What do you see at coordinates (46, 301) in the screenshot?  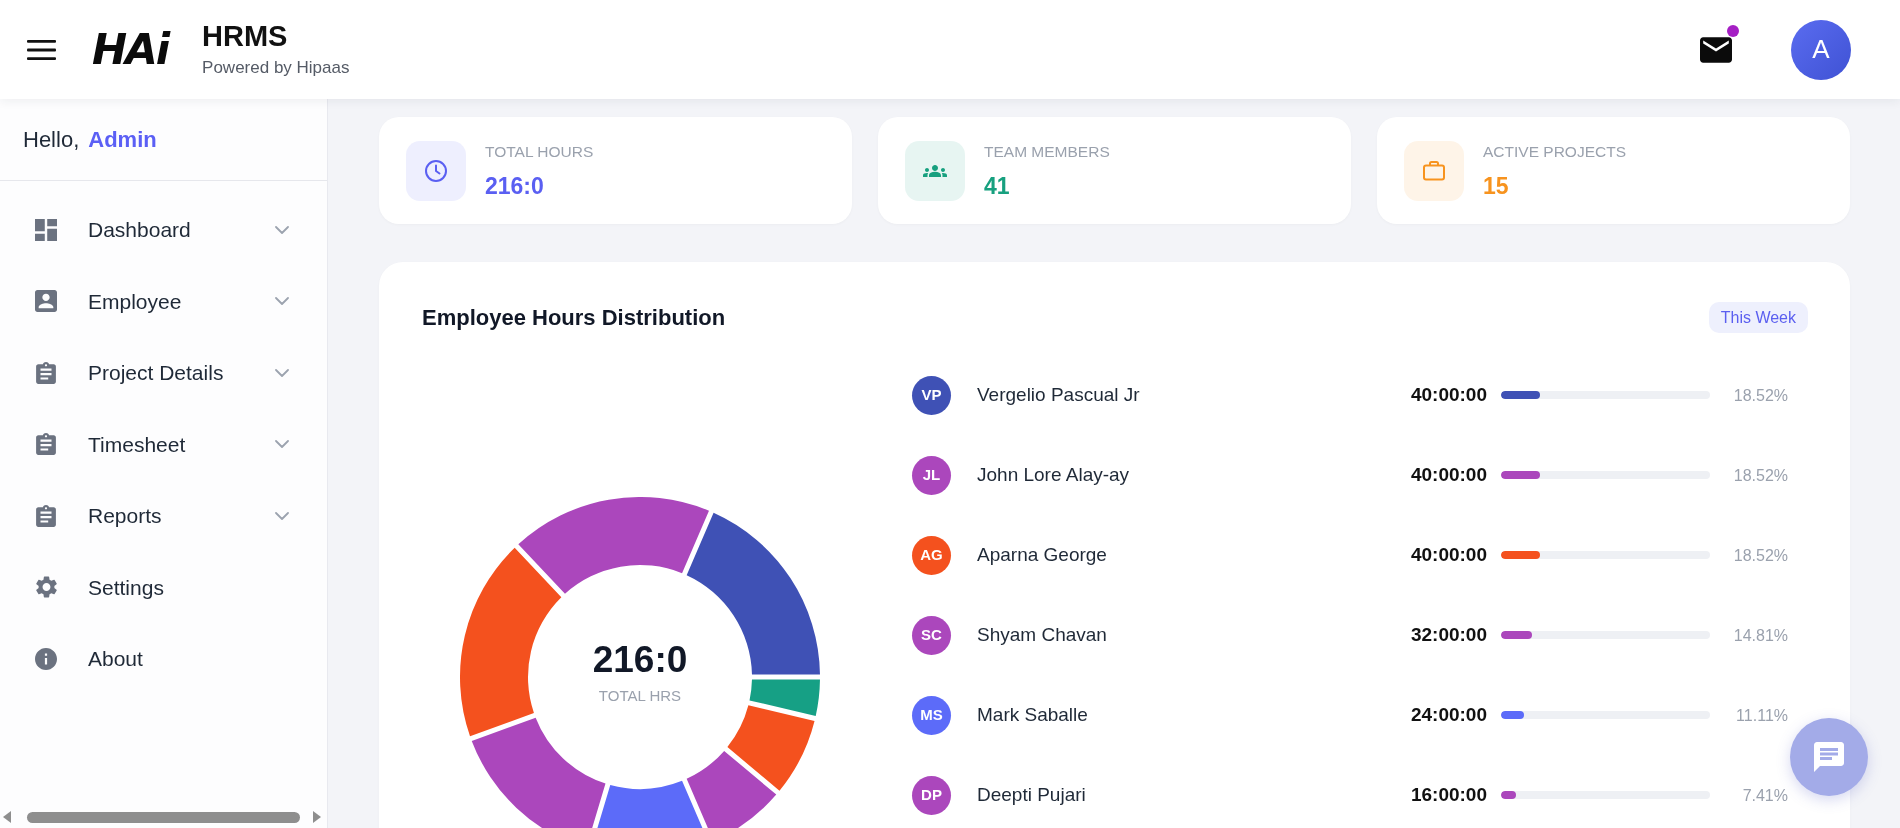 I see `person-card-icon` at bounding box center [46, 301].